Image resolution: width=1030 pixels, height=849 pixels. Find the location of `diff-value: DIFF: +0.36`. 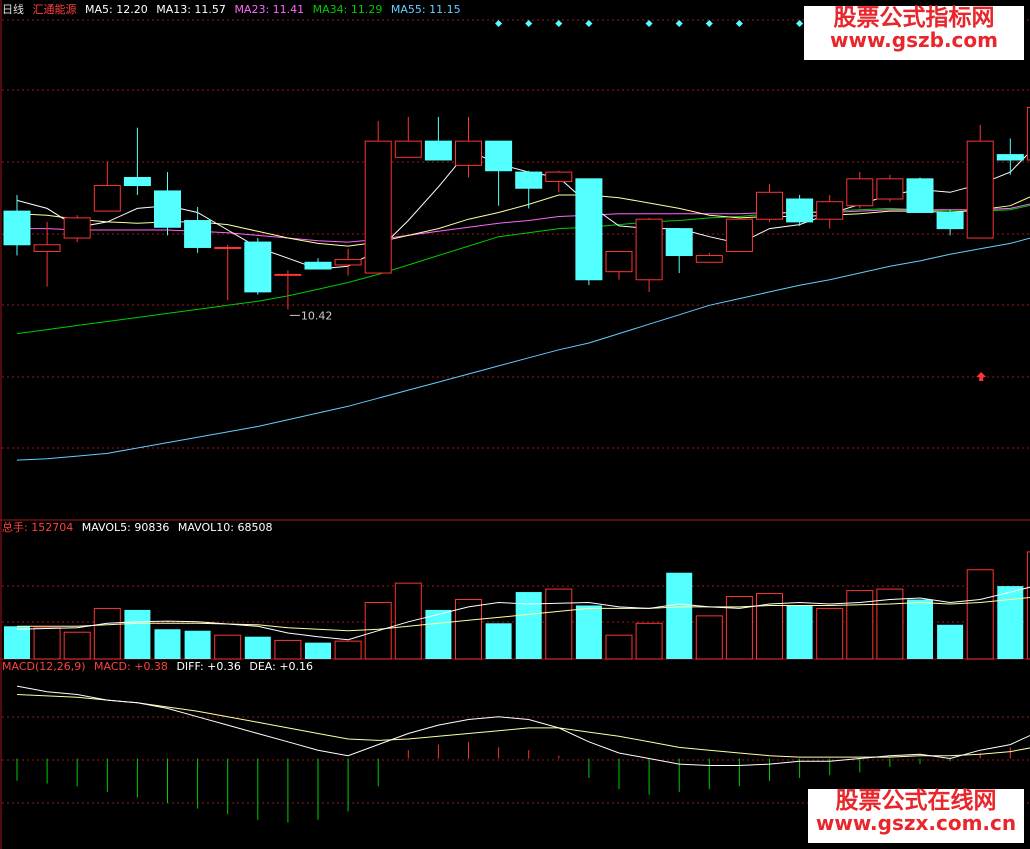

diff-value: DIFF: +0.36 is located at coordinates (208, 666).